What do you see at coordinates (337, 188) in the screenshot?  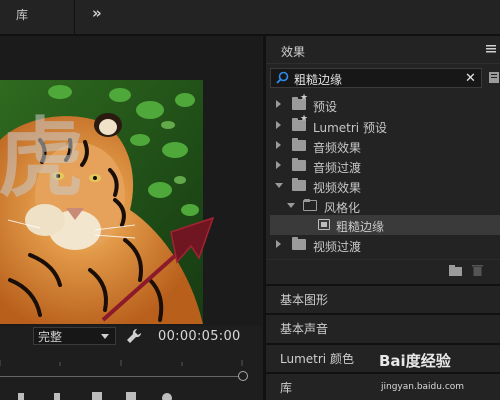 I see `tree-item-label: 视频效果` at bounding box center [337, 188].